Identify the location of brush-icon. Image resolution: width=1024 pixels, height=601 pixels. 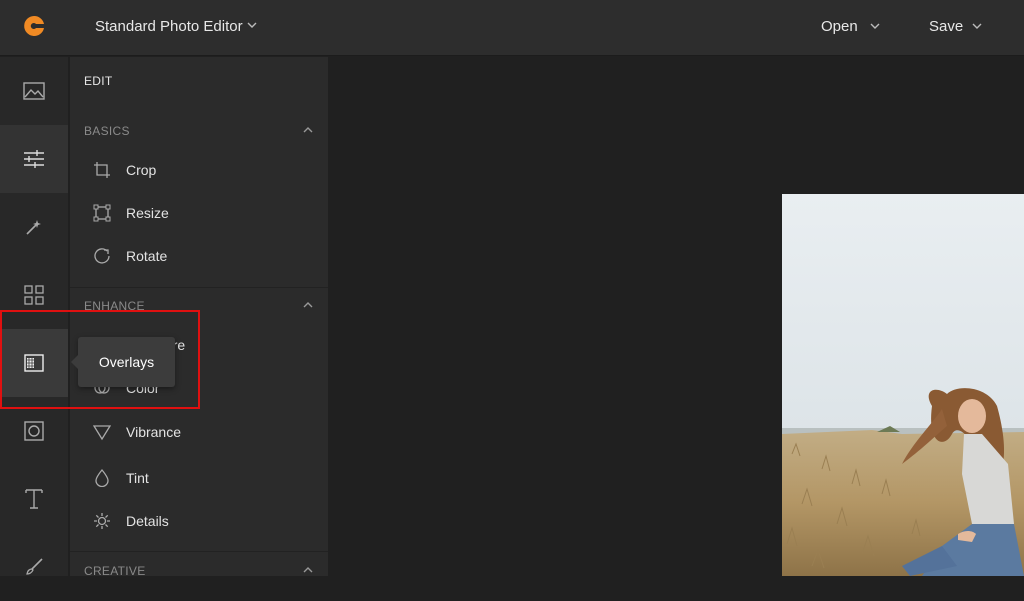
(34, 566).